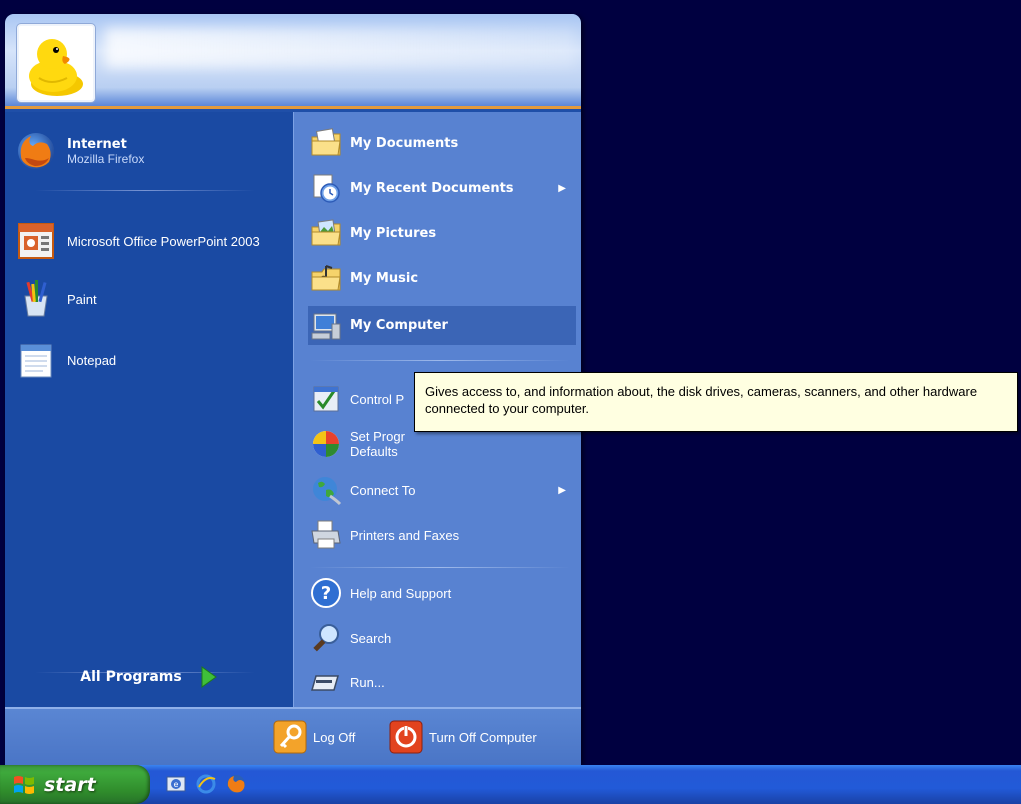 This screenshot has height=804, width=1021. I want to click on log-off-button: Log Off, so click(314, 737).